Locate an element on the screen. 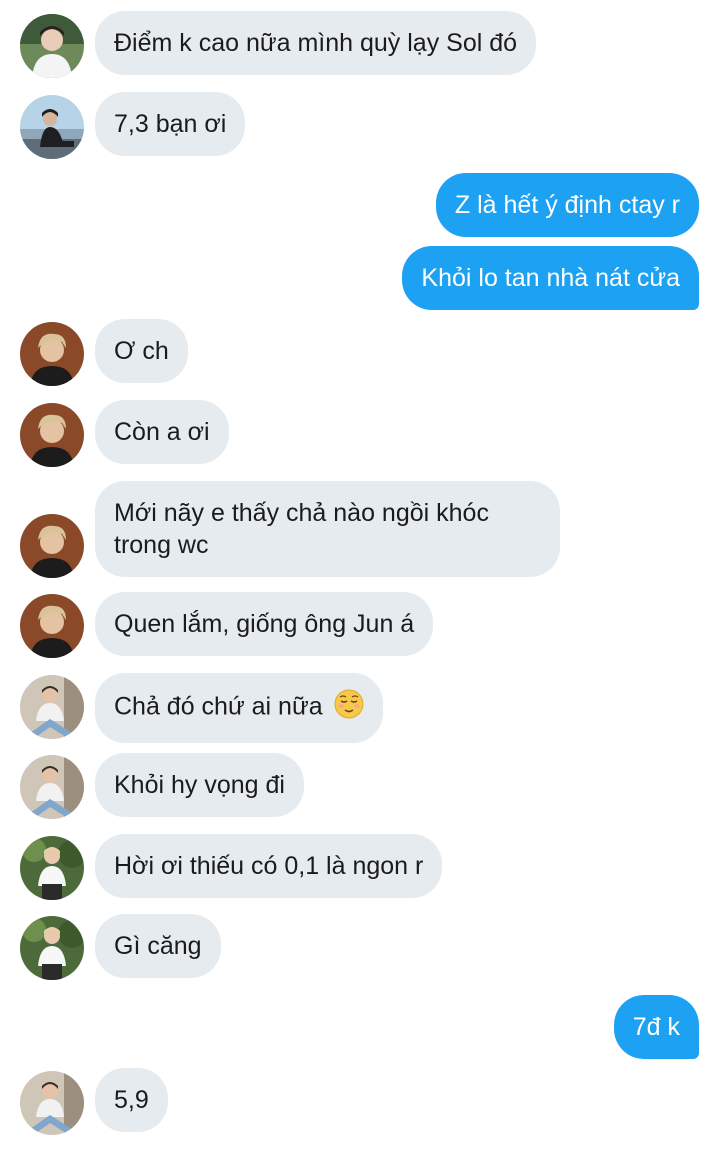  message-text: Khỏi hy vọng đi is located at coordinates (199, 785).